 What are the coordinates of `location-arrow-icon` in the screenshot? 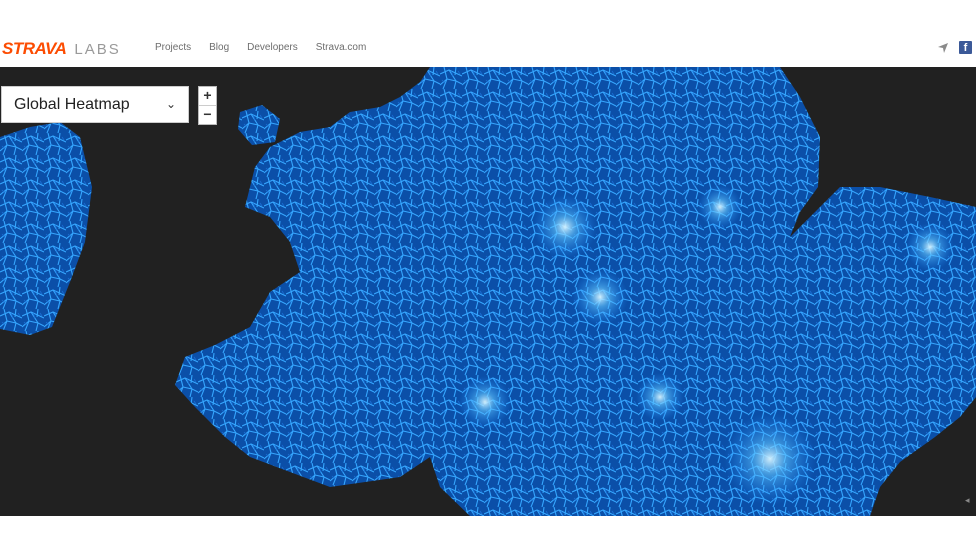 It's located at (943, 48).